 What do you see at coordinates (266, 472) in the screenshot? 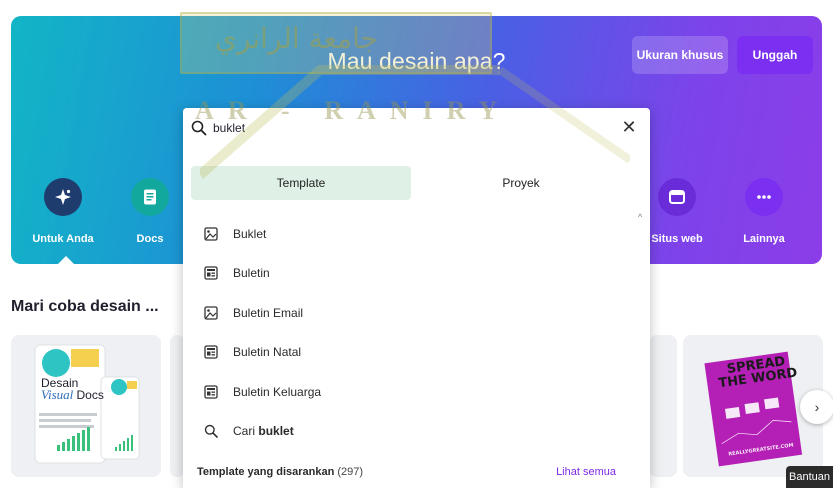
I see `recommended-title: Template yang disarankan` at bounding box center [266, 472].